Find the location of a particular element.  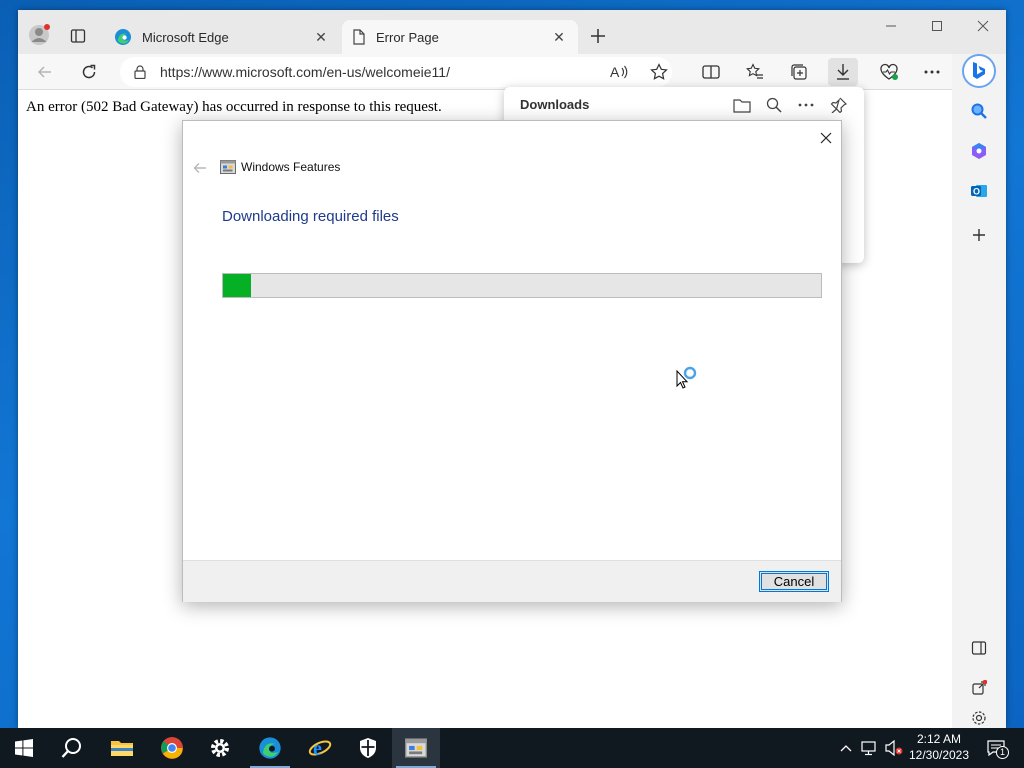

sidebar-settings-button is located at coordinates (979, 719).